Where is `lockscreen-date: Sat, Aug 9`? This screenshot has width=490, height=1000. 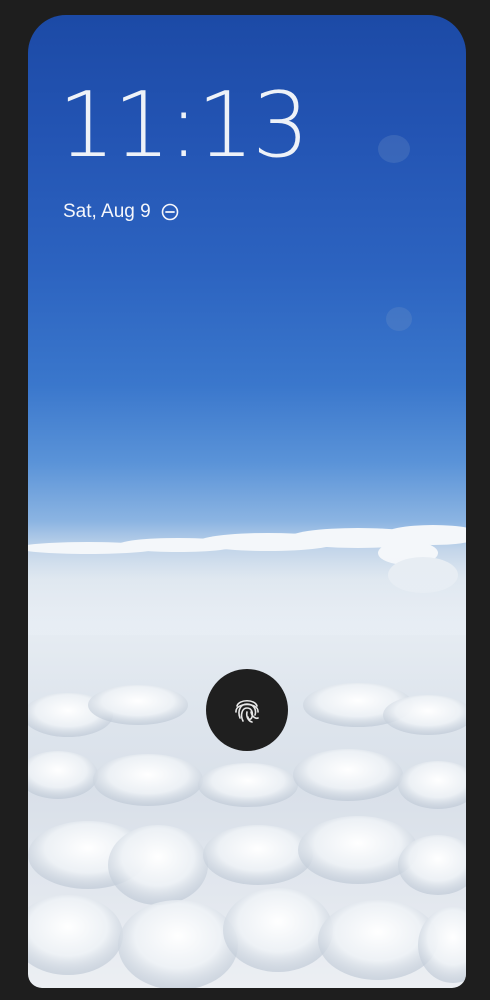
lockscreen-date: Sat, Aug 9 is located at coordinates (107, 211).